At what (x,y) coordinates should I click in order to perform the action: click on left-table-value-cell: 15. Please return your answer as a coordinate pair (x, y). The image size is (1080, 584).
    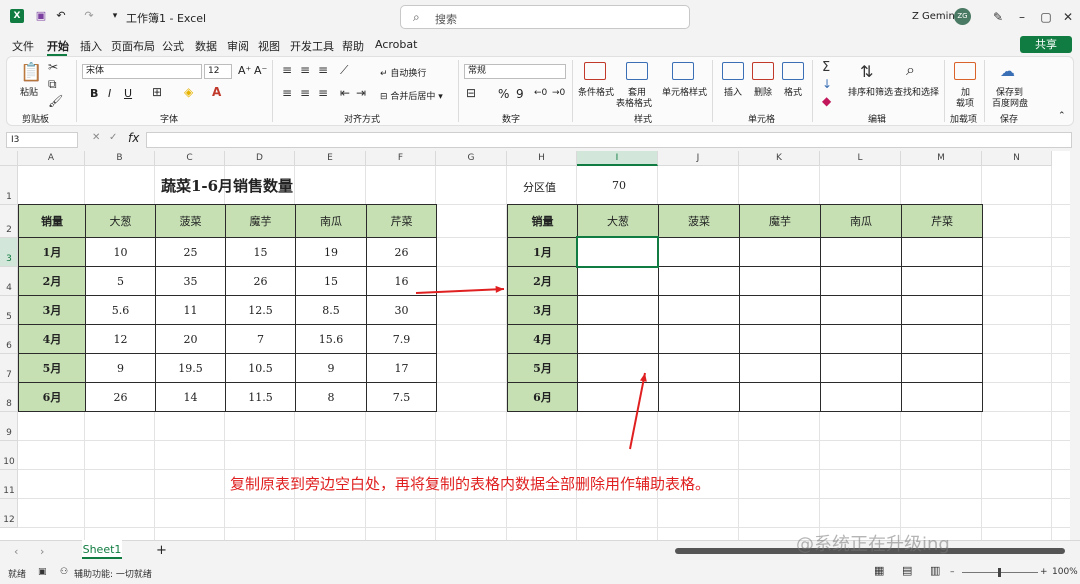
    Looking at the image, I should click on (260, 252).